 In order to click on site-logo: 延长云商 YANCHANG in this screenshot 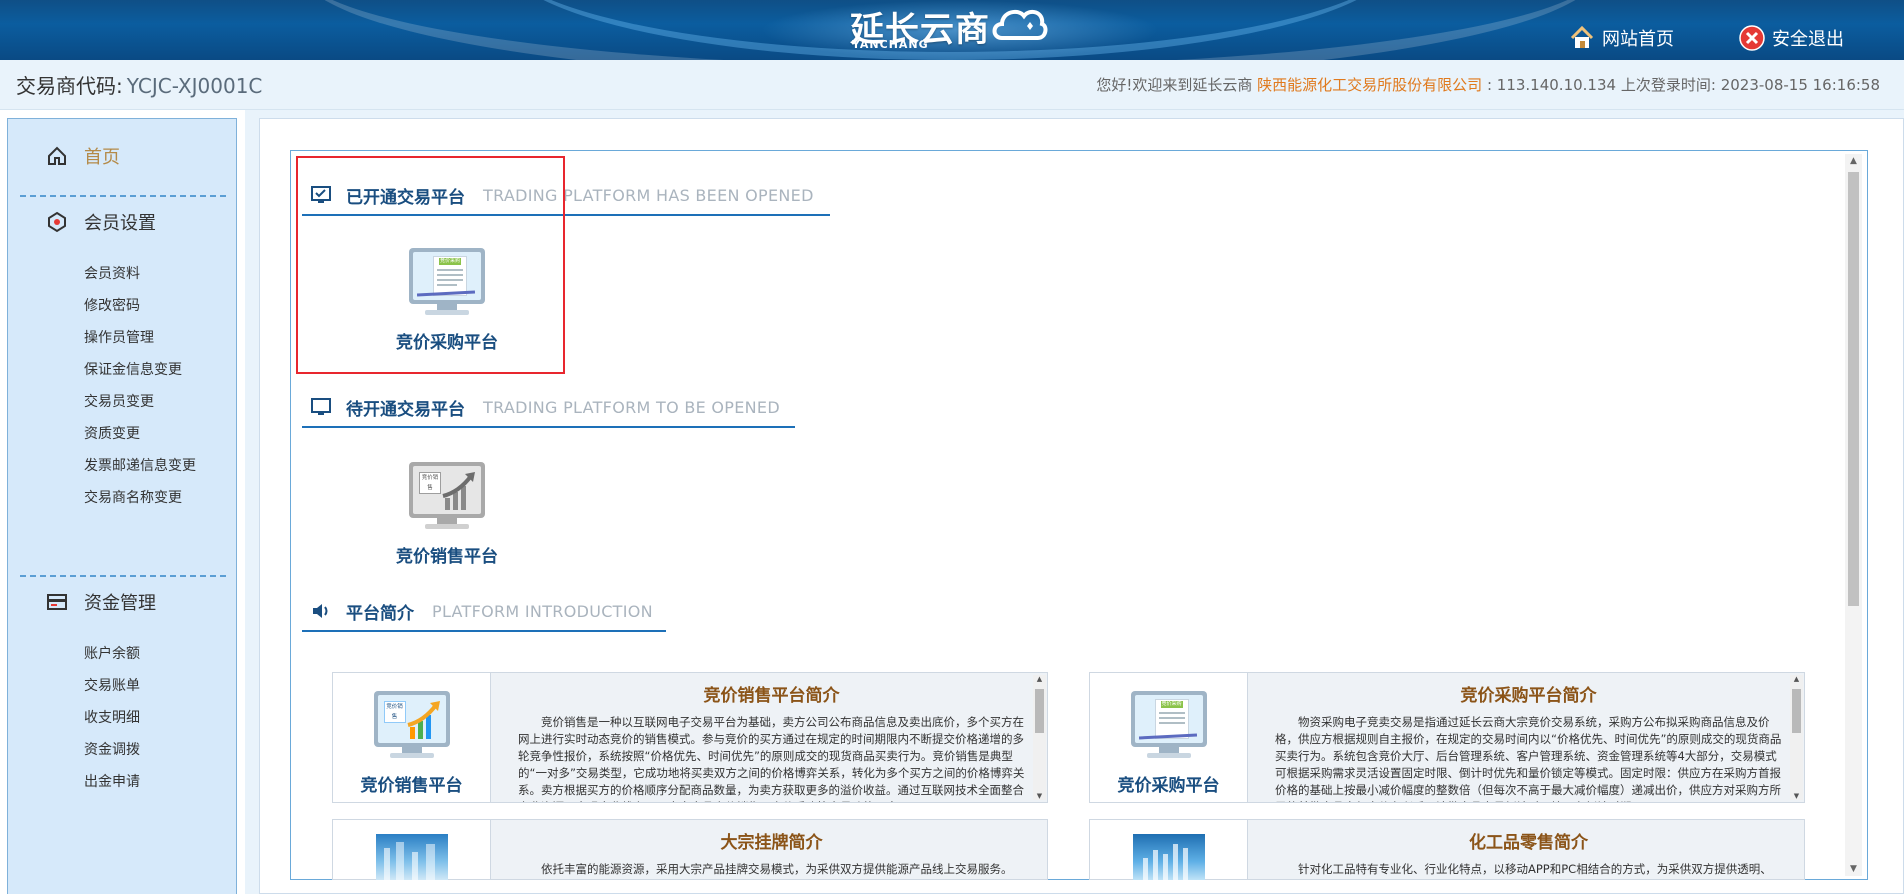, I will do `click(950, 29)`.